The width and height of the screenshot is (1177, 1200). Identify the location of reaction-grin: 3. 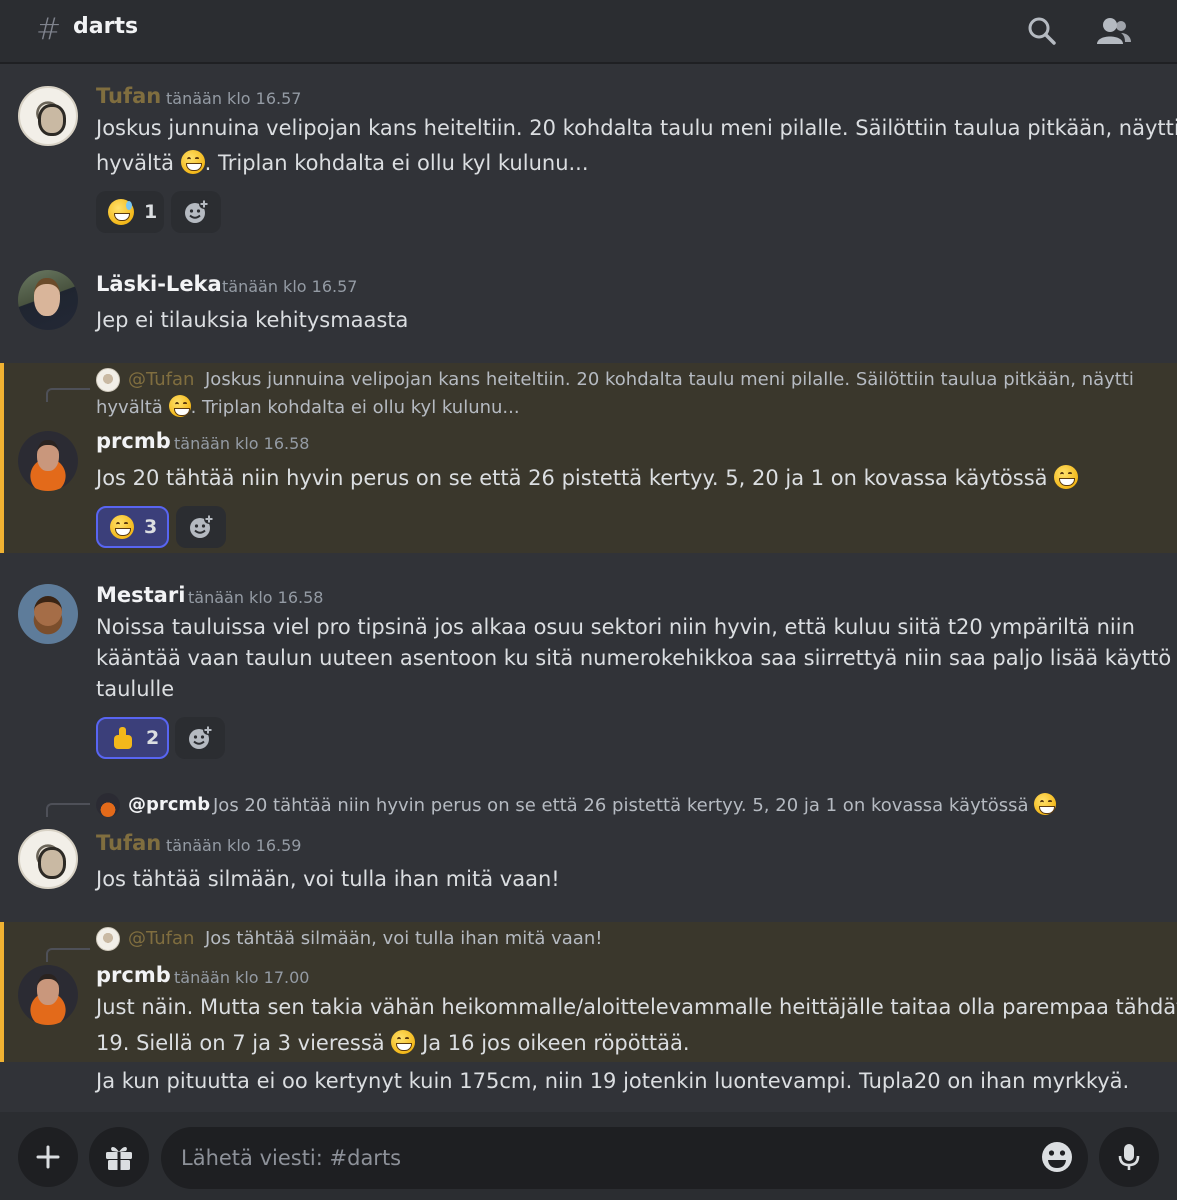
(132, 527).